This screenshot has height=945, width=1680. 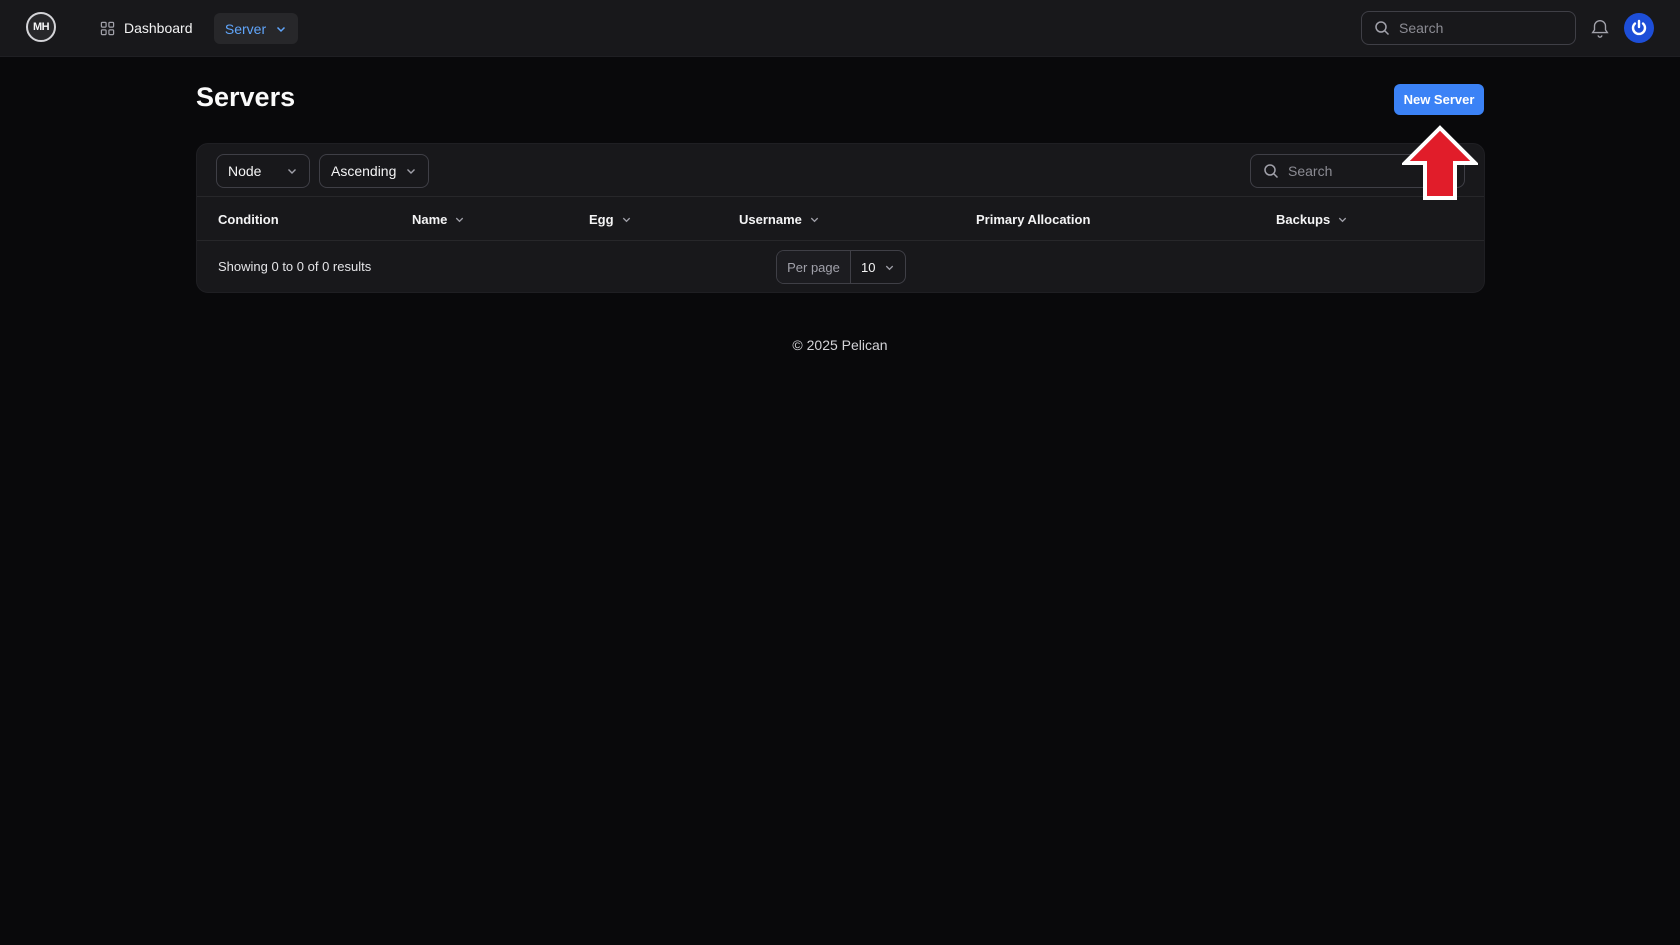 I want to click on page-title: Servers, so click(x=246, y=97).